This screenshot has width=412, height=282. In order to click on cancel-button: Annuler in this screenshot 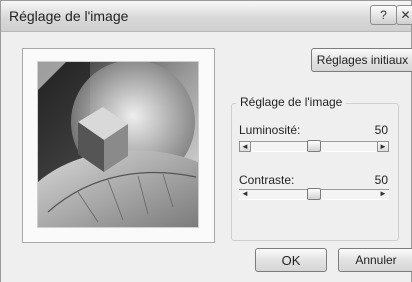, I will do `click(375, 260)`.